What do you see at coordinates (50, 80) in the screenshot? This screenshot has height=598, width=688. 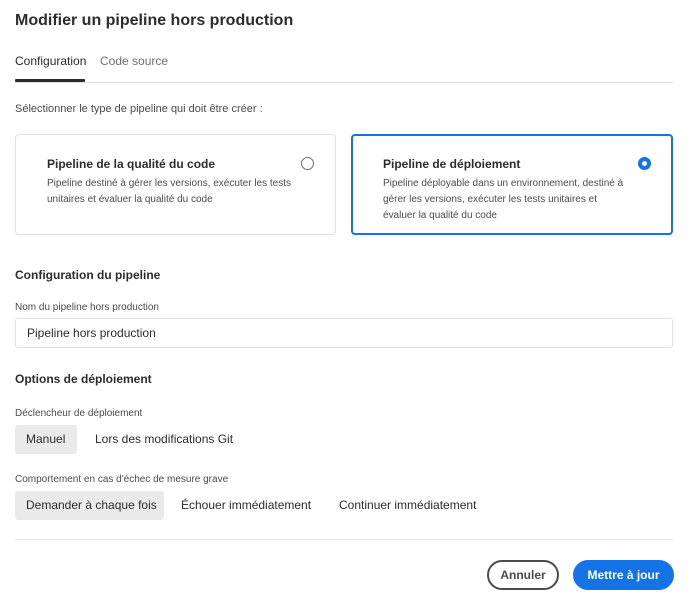 I see `active-tab-indicator` at bounding box center [50, 80].